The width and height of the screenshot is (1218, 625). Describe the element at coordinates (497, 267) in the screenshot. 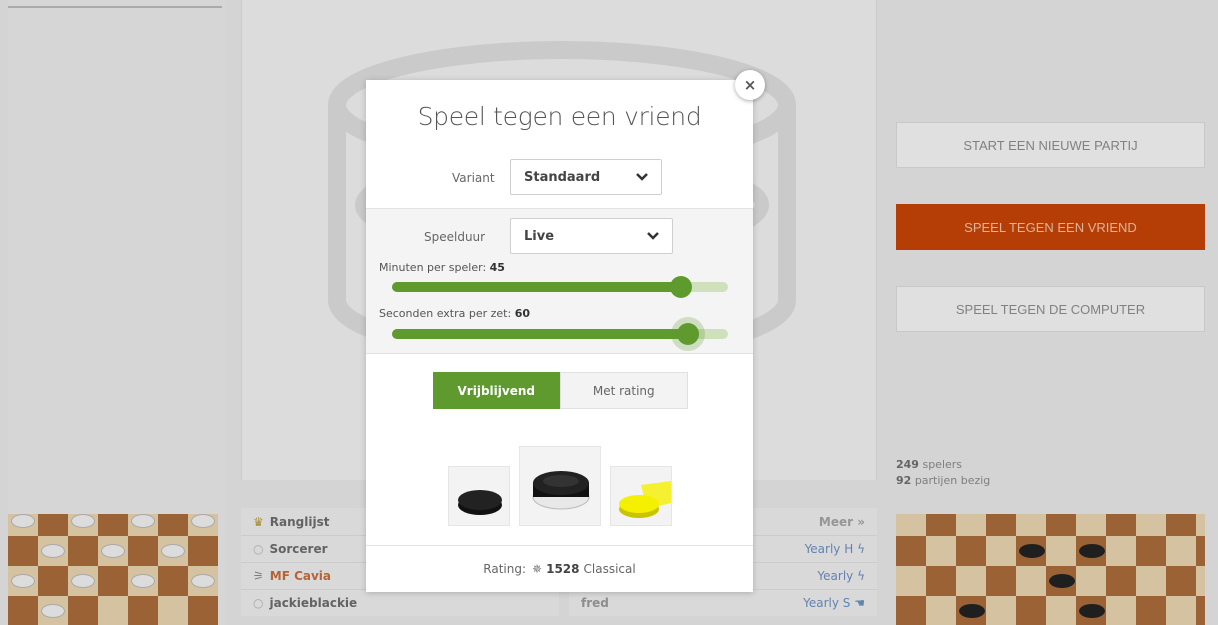

I see `minutes-value: 45` at that location.